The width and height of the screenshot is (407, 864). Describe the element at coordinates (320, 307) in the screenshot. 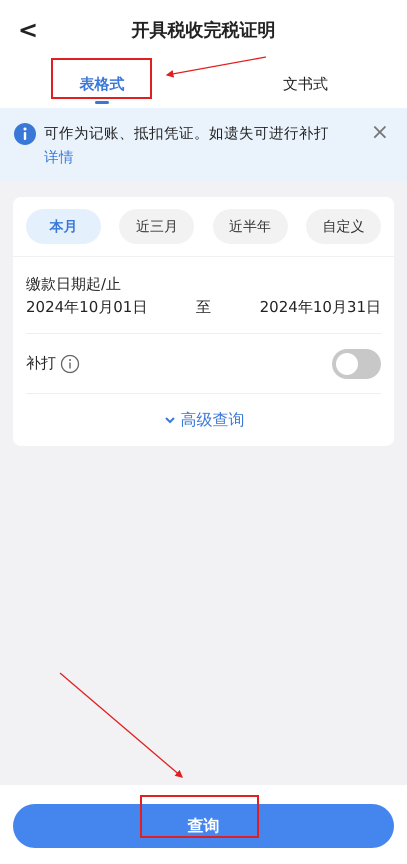

I see `end-date: 2024年10月31日` at that location.